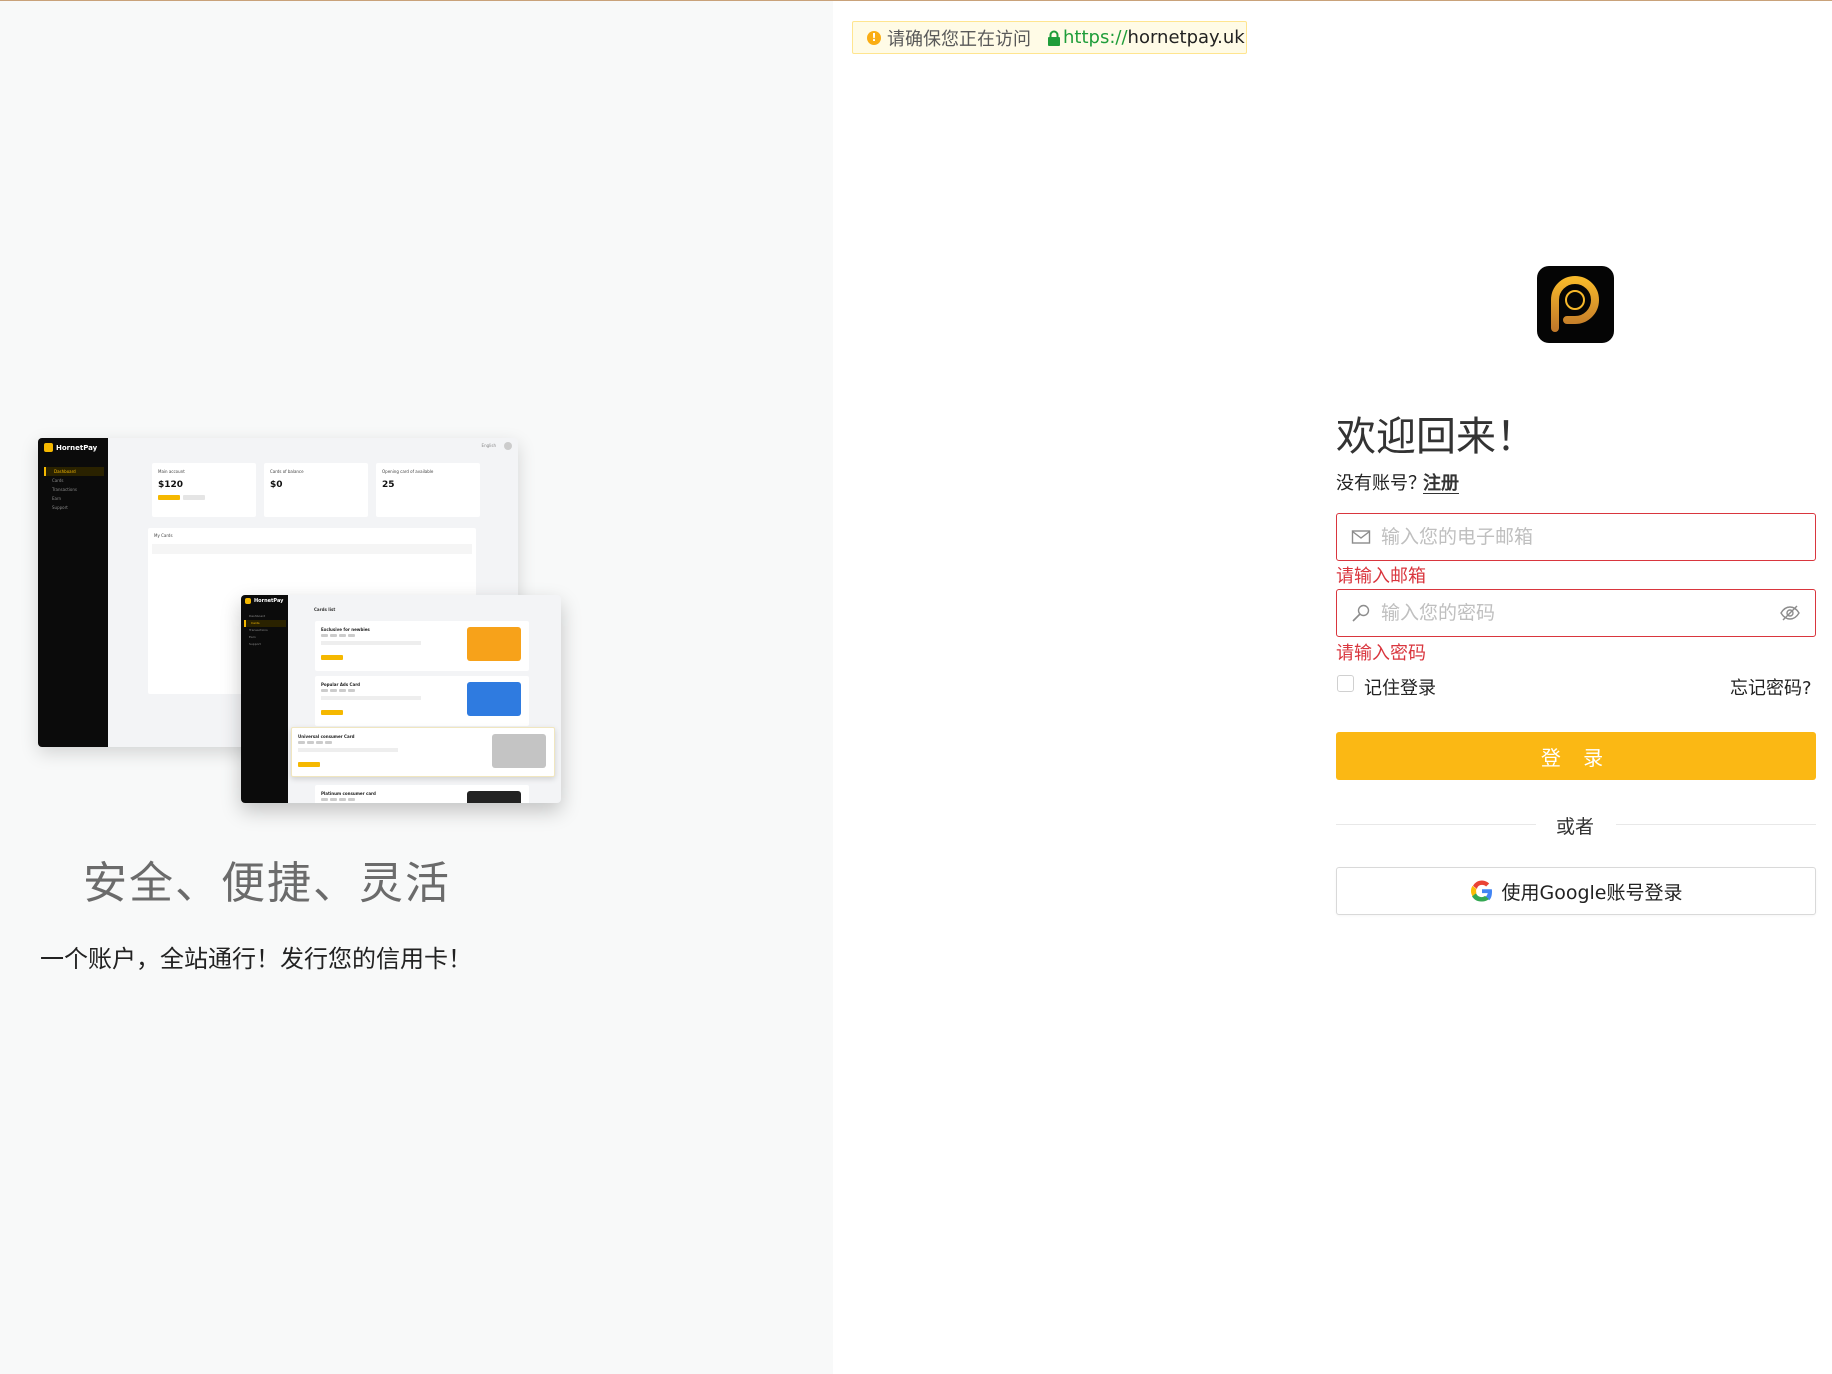 This screenshot has width=1832, height=1374. What do you see at coordinates (163, 535) in the screenshot?
I see `mockup-my-cards-title: My Cards` at bounding box center [163, 535].